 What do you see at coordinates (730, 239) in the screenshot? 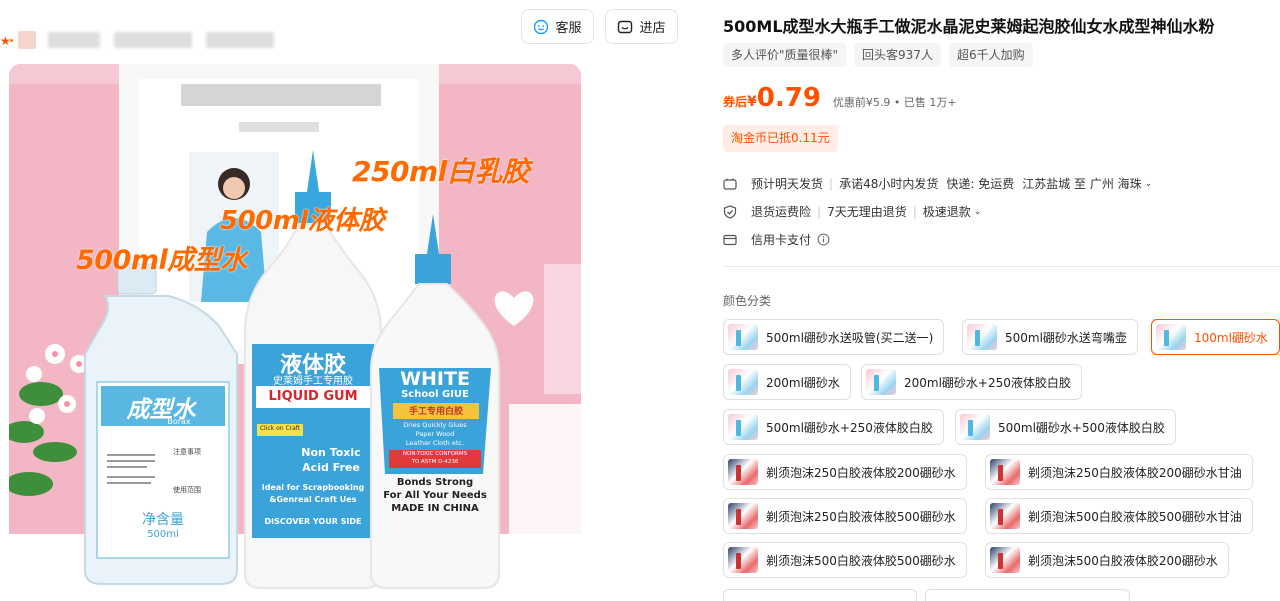
I see `credit-card-icon` at bounding box center [730, 239].